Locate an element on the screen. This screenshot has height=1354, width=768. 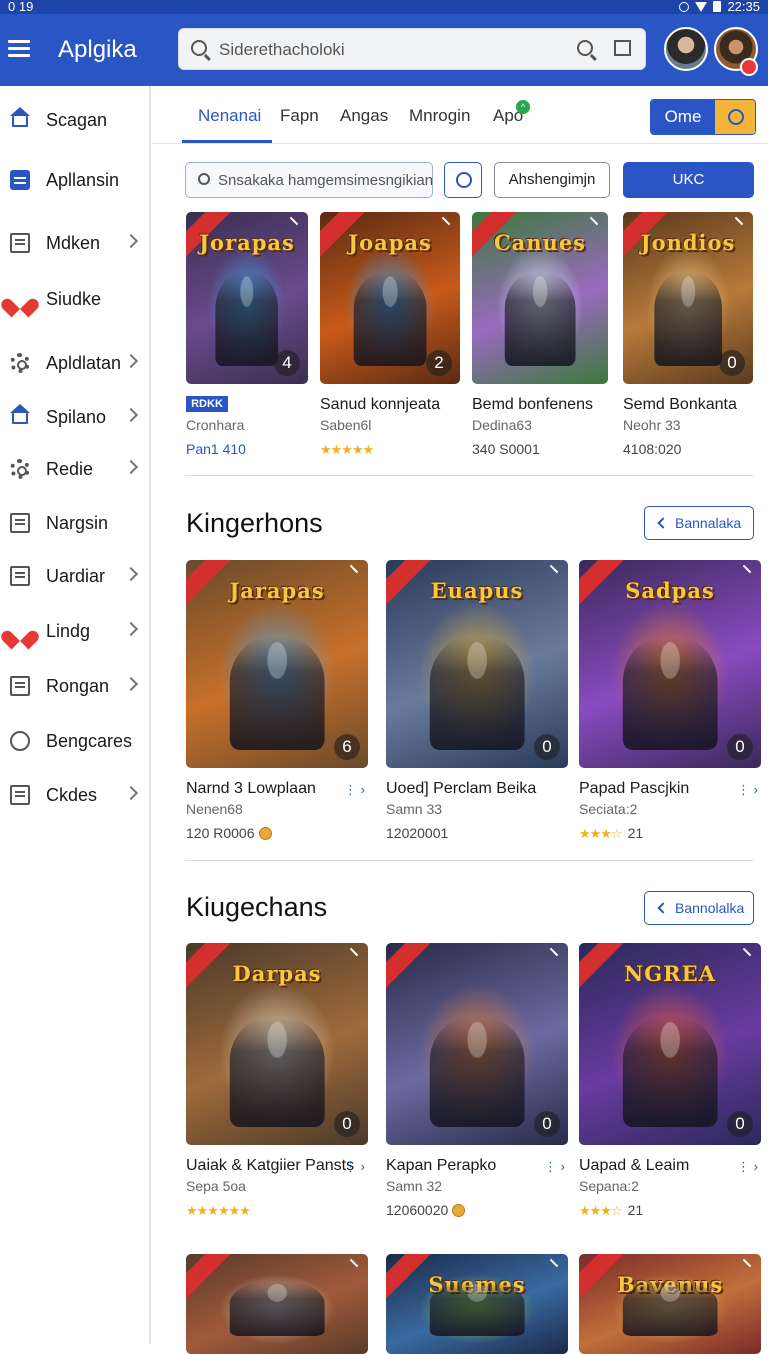
card-meta-value: 12020001 is located at coordinates (417, 833).